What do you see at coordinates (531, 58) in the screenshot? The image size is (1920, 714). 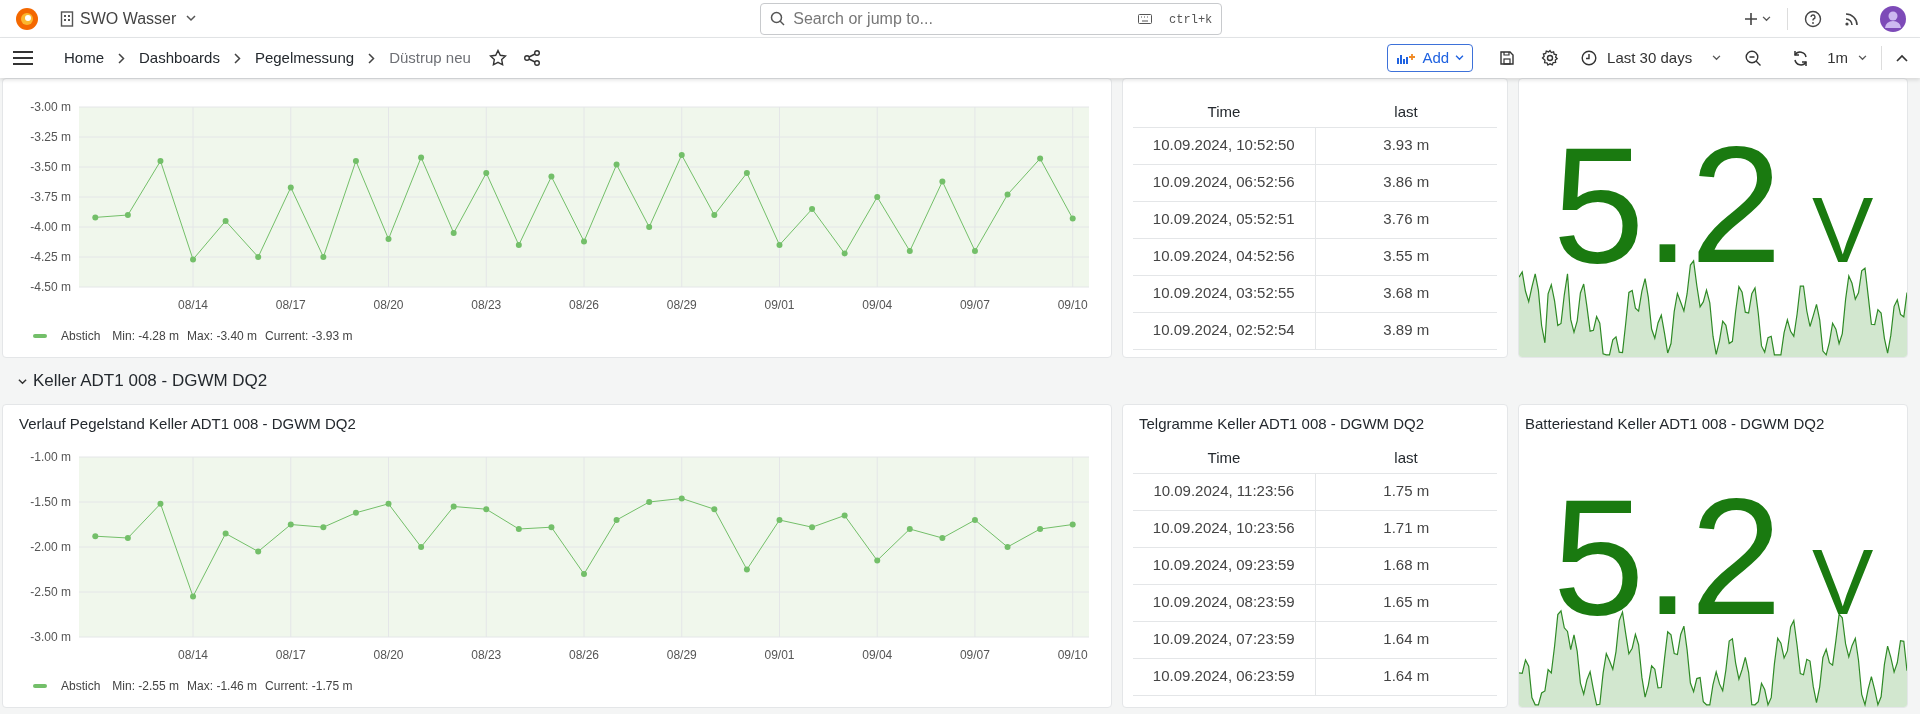 I see `share-icon` at bounding box center [531, 58].